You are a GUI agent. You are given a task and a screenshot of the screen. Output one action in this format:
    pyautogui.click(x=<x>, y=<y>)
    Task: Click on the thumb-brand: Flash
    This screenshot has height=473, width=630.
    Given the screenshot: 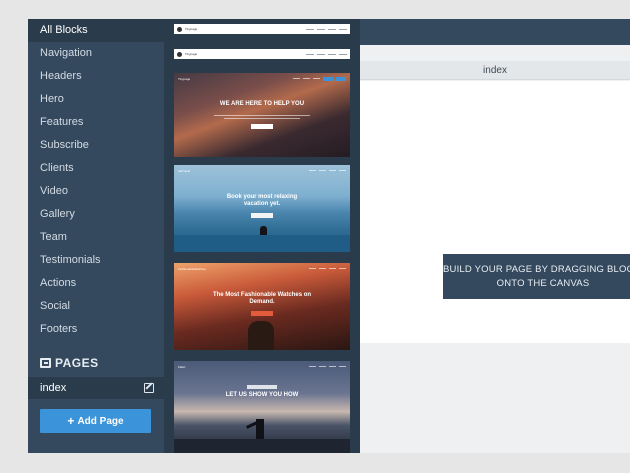 What is the action you would take?
    pyautogui.click(x=182, y=366)
    